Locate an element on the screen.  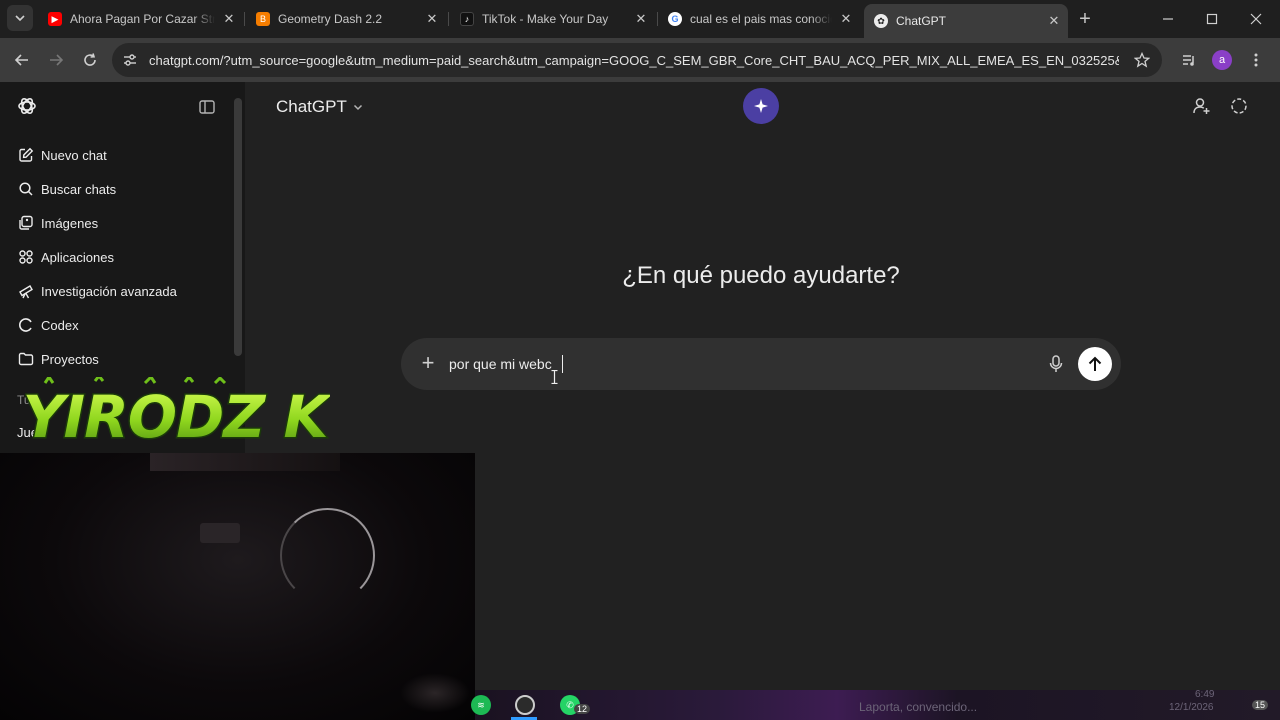
tab-title: ChatGPT is located at coordinates (921, 21).